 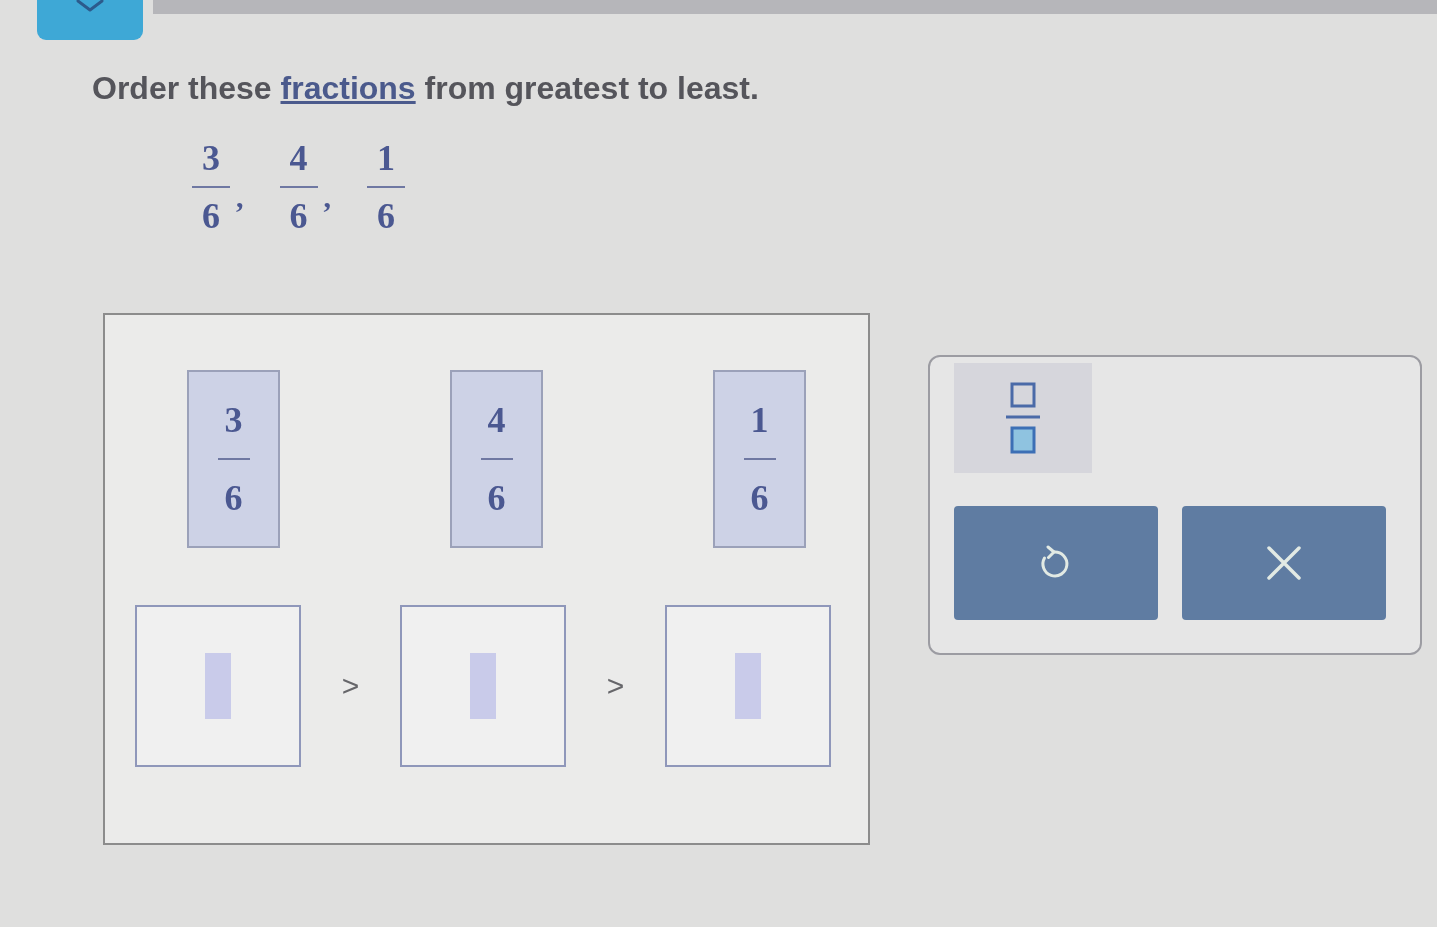 I want to click on fraction-tile: 1 6, so click(x=759, y=459).